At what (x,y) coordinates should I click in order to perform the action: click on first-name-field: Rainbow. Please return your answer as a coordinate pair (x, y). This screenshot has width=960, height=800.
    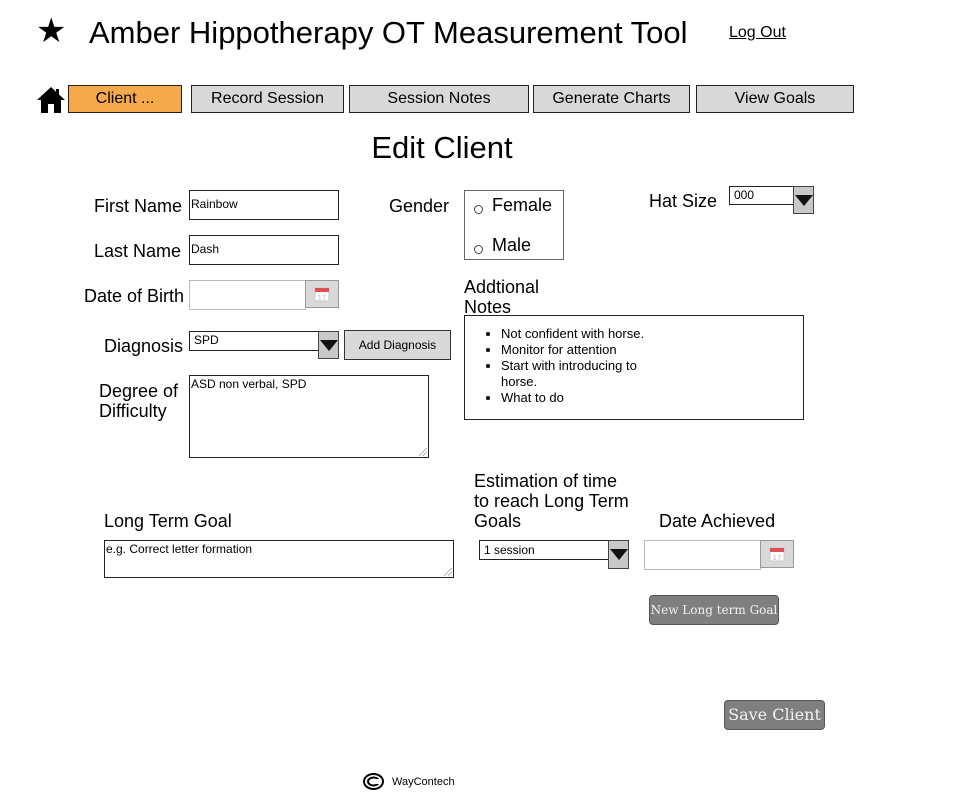
    Looking at the image, I should click on (264, 205).